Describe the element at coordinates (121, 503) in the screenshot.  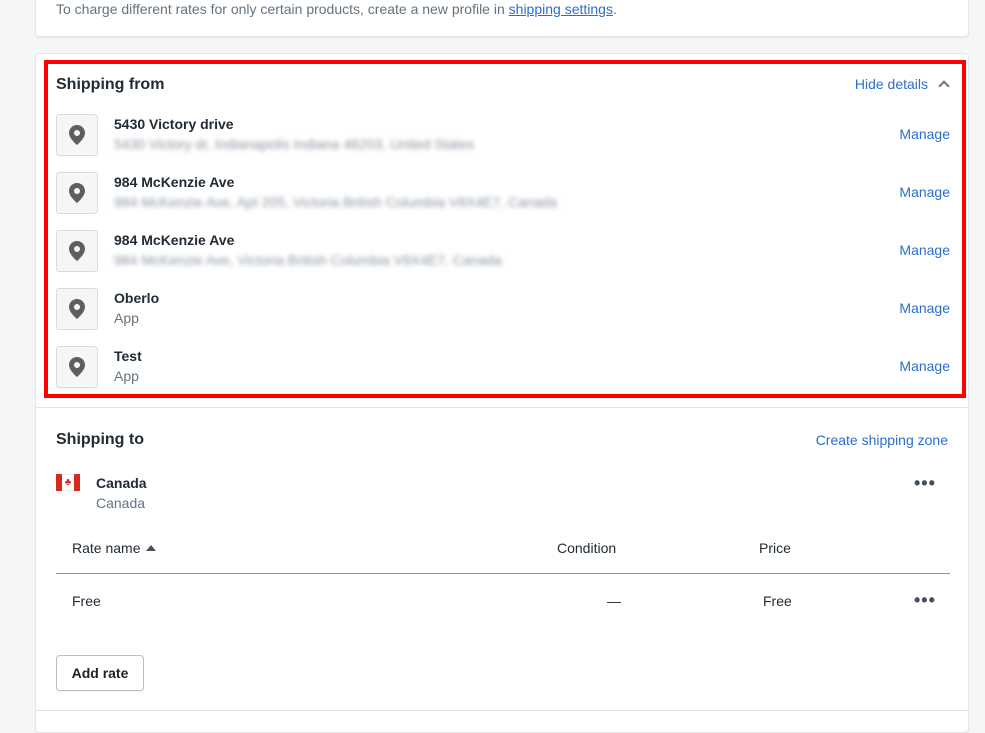
I see `zone-countries: Canada` at that location.